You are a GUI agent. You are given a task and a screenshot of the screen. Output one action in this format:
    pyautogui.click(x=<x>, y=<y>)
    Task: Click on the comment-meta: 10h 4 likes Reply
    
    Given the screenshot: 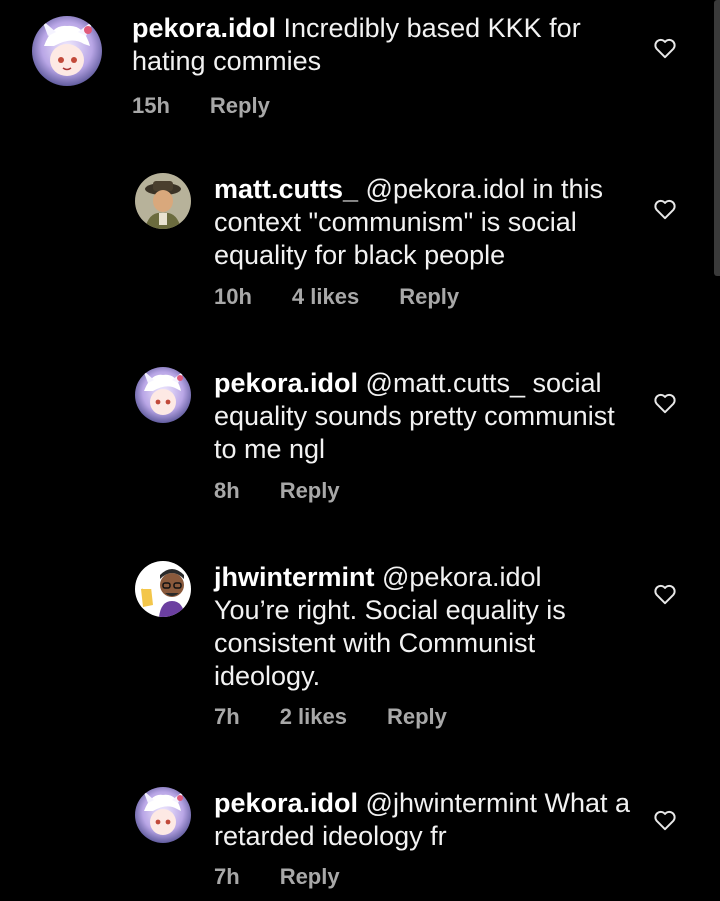 What is the action you would take?
    pyautogui.click(x=356, y=297)
    